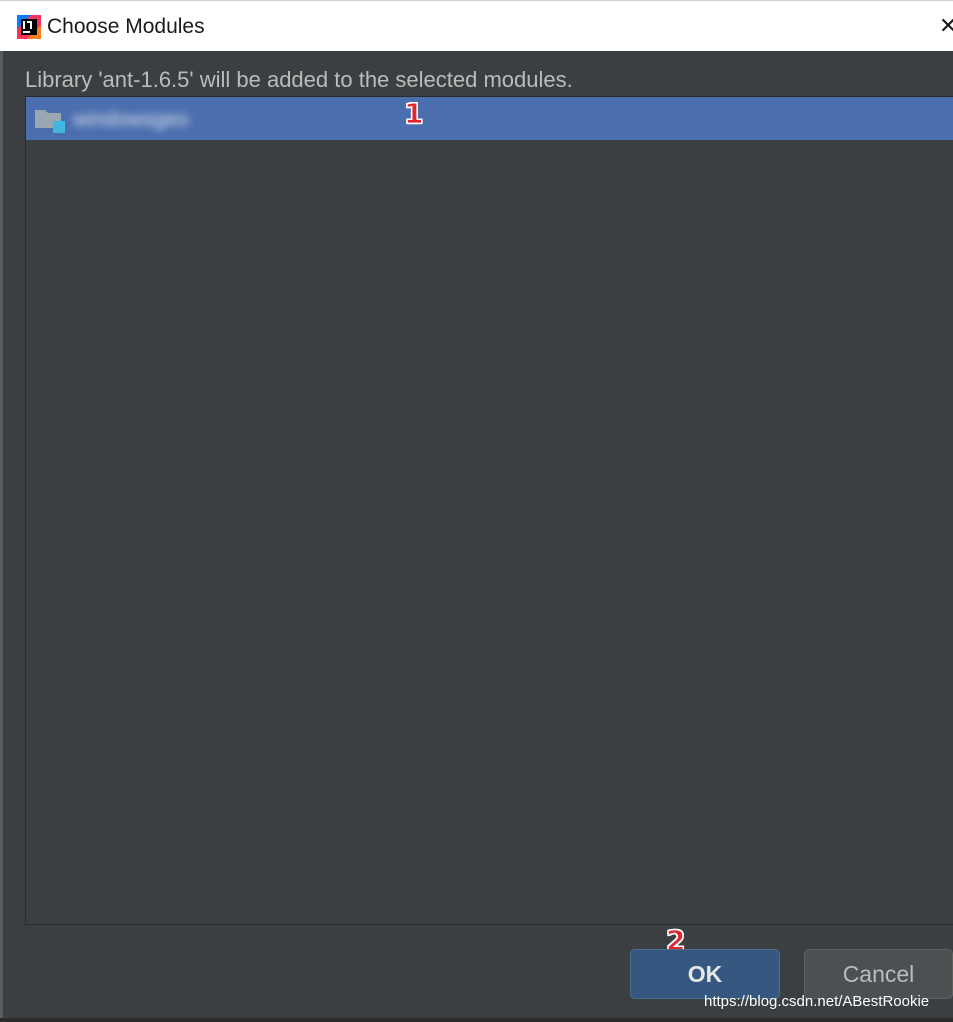 Image resolution: width=953 pixels, height=1022 pixels. What do you see at coordinates (817, 1001) in the screenshot?
I see `watermark-url: https://blog.csdn.net/ABestRookie` at bounding box center [817, 1001].